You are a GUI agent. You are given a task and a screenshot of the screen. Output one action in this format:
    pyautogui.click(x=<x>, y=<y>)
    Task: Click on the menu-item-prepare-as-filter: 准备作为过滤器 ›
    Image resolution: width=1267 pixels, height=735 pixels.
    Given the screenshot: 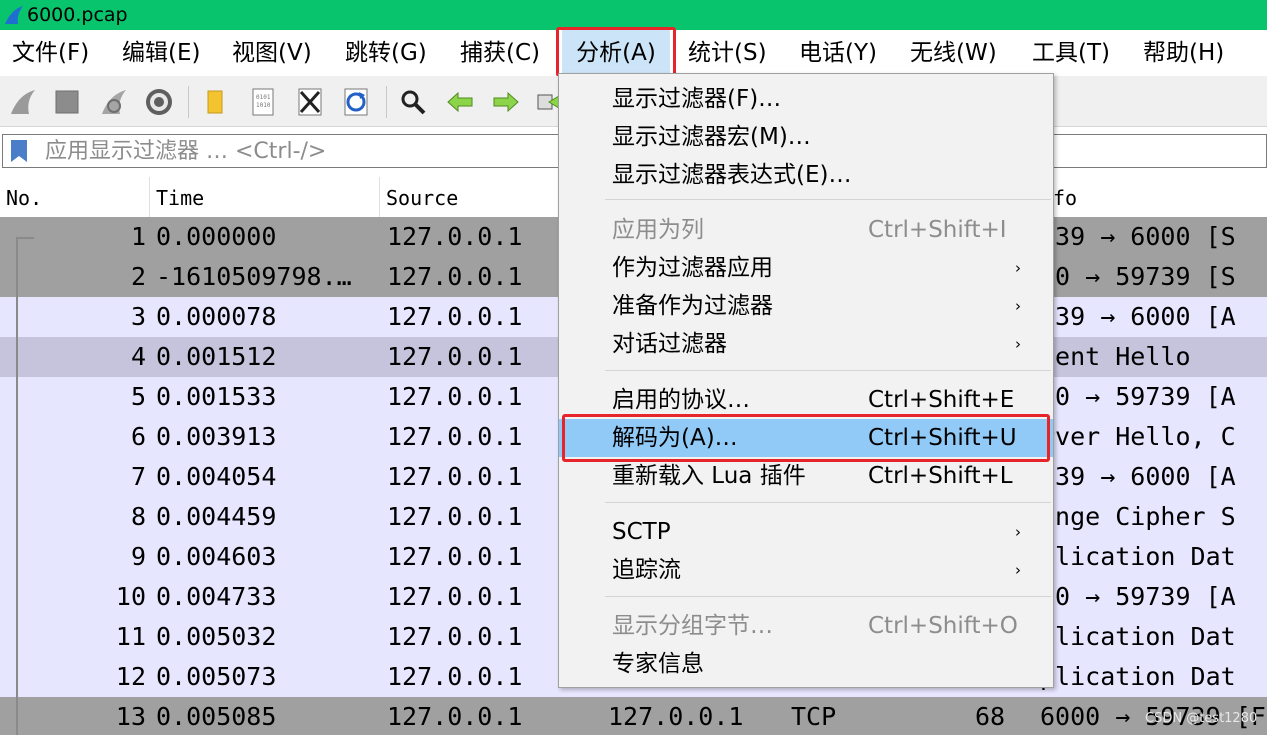 What is the action you would take?
    pyautogui.click(x=806, y=306)
    